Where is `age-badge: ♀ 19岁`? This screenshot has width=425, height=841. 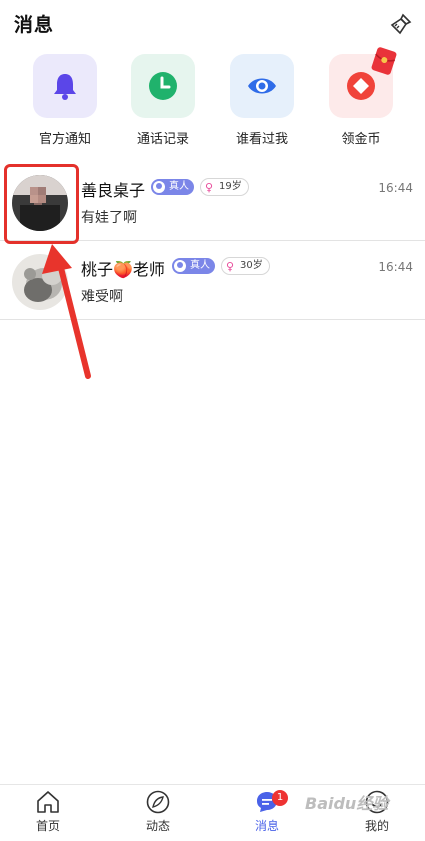 age-badge: ♀ 19岁 is located at coordinates (224, 187).